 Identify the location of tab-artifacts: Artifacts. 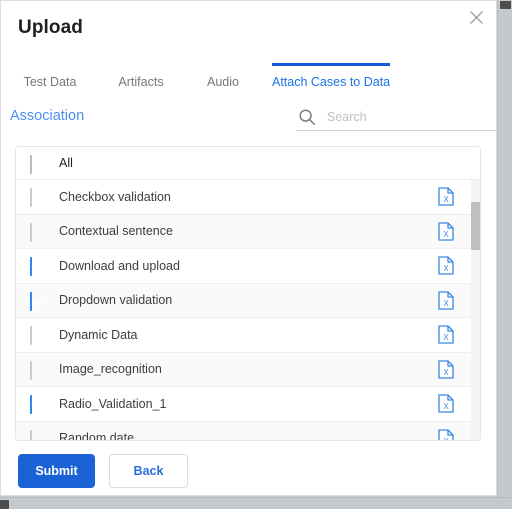
(141, 81).